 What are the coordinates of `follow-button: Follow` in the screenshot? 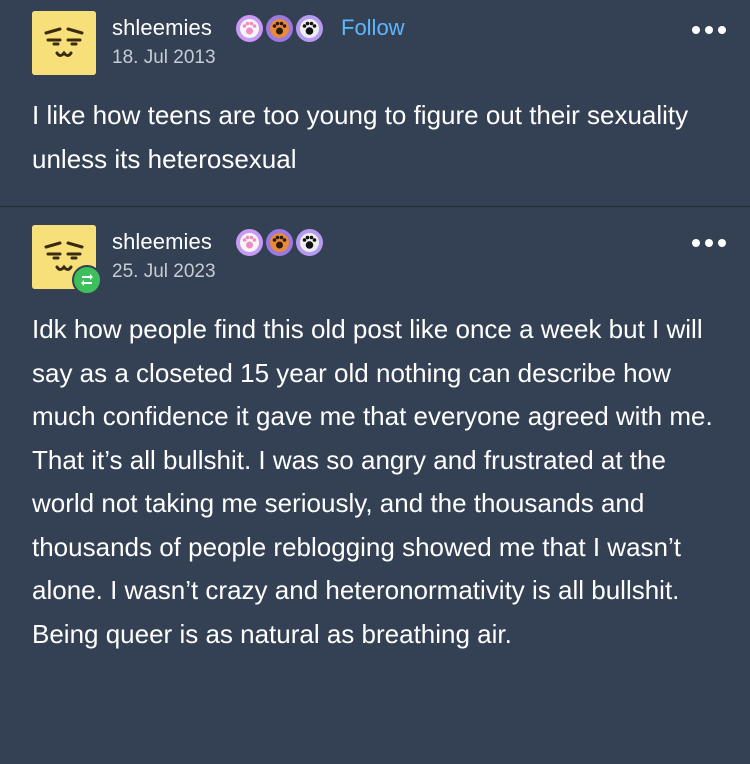 It's located at (373, 28).